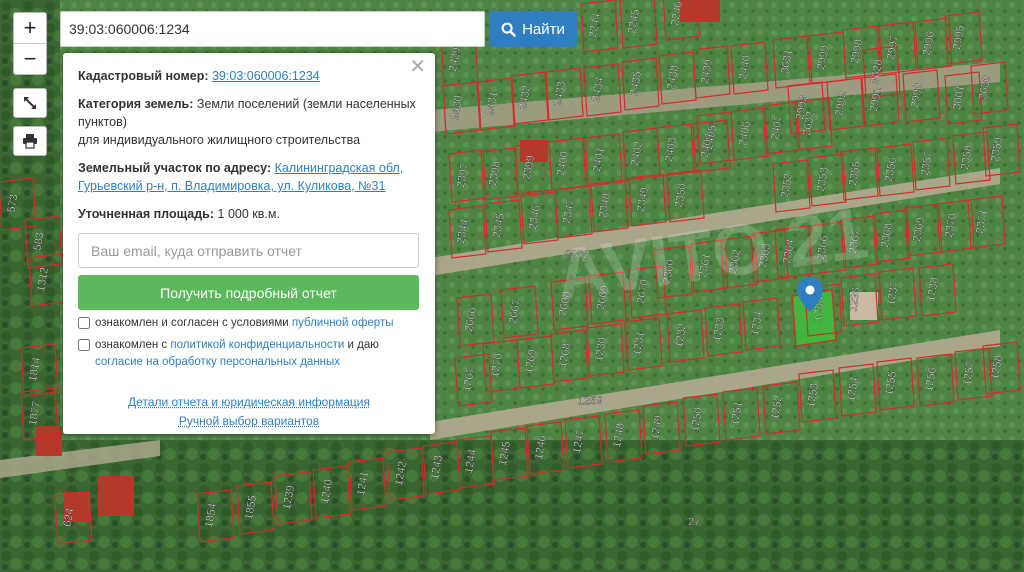 The height and width of the screenshot is (572, 1024). Describe the element at coordinates (248, 250) in the screenshot. I see `email-field` at that location.